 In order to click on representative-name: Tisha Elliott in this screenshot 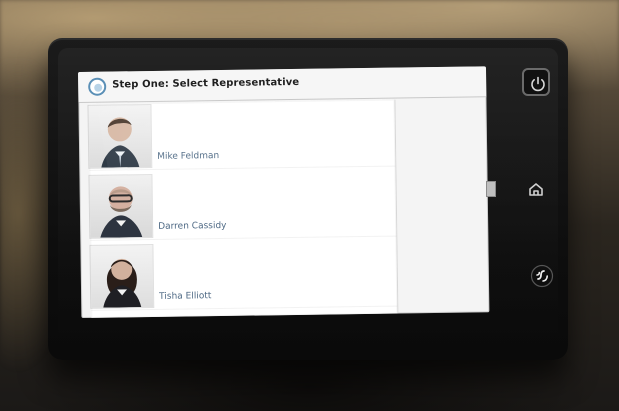, I will do `click(185, 296)`.